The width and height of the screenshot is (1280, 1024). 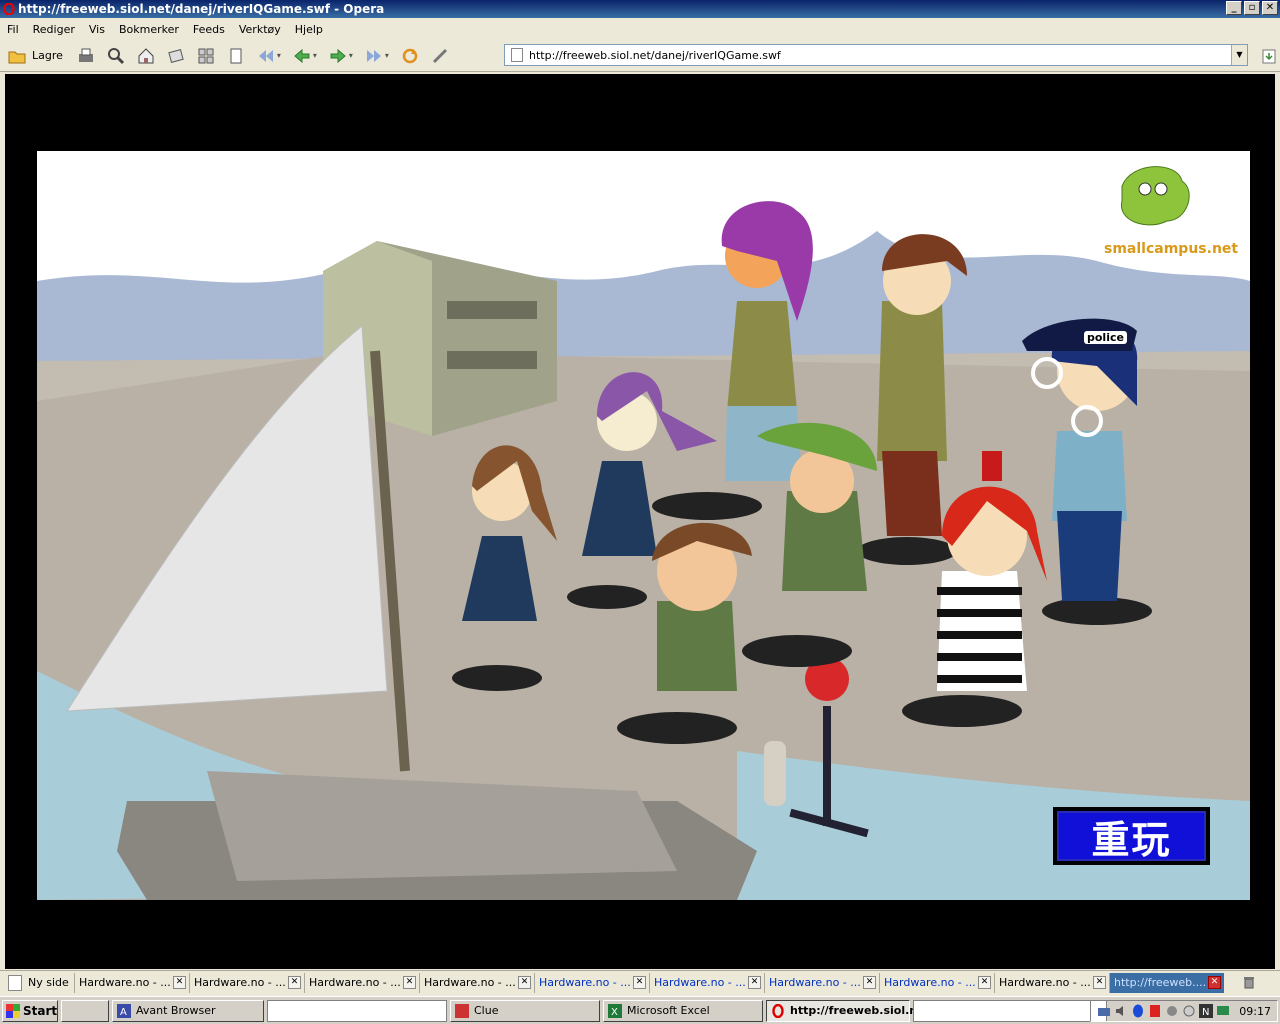 What do you see at coordinates (525, 1010) in the screenshot?
I see `taskbar-item-clue: Clue` at bounding box center [525, 1010].